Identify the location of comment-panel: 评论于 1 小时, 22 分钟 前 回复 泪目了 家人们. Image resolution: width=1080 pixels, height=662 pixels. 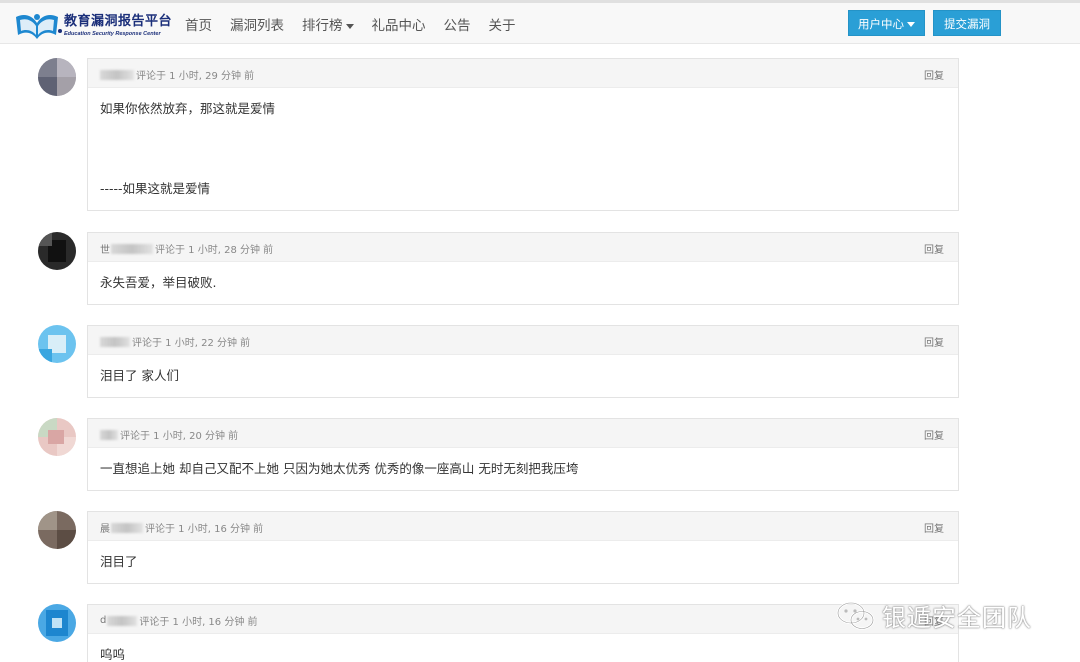
(523, 361).